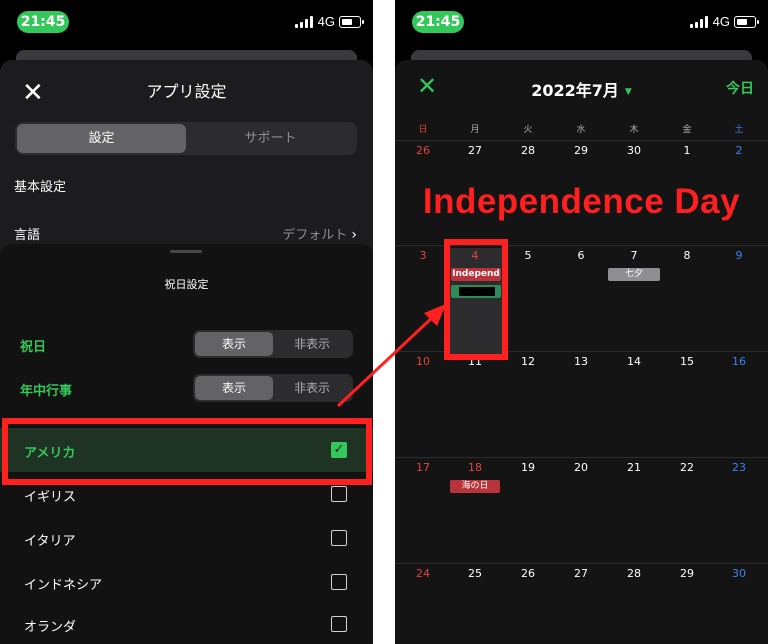  What do you see at coordinates (186, 91) in the screenshot?
I see `sheet-title: アプリ設定` at bounding box center [186, 91].